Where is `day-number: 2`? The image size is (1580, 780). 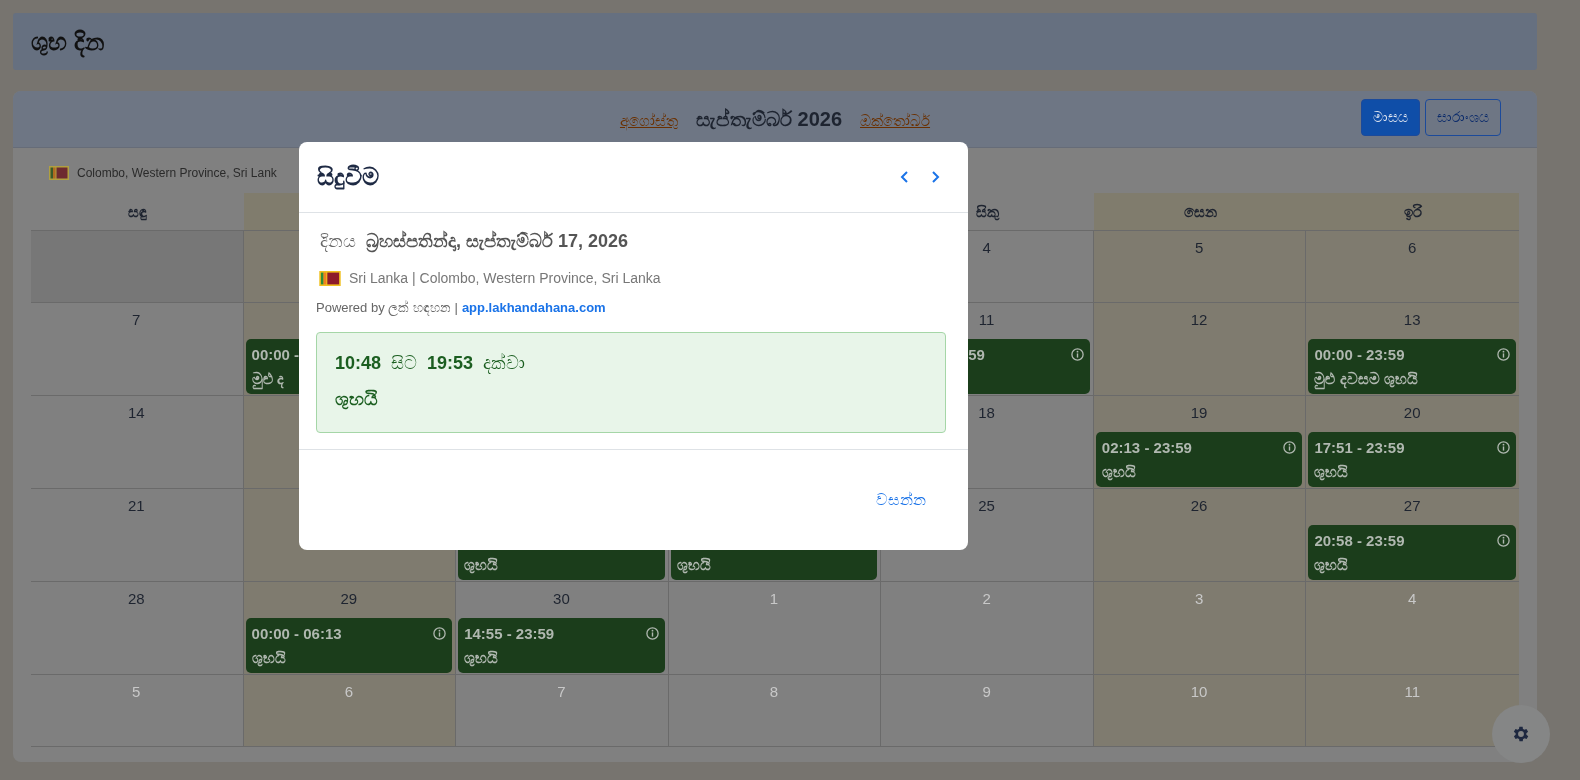
day-number: 2 is located at coordinates (986, 598).